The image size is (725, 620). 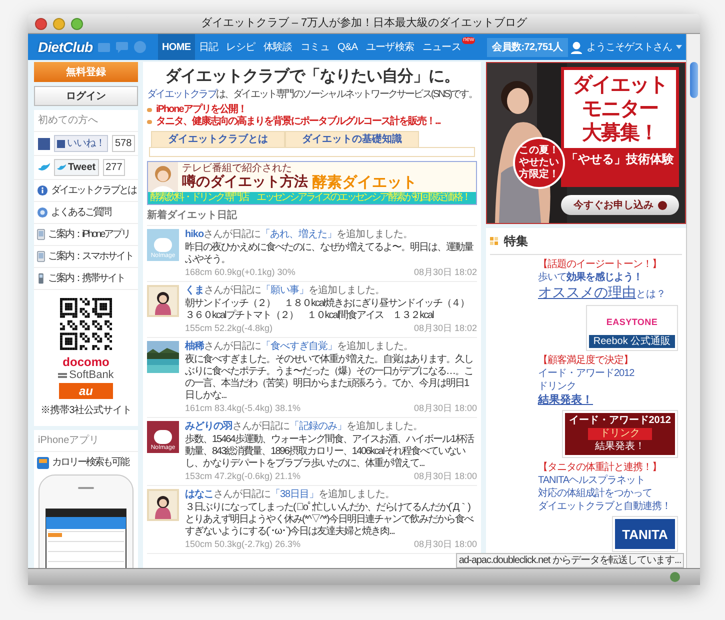 I want to click on app-icon, so click(x=43, y=462).